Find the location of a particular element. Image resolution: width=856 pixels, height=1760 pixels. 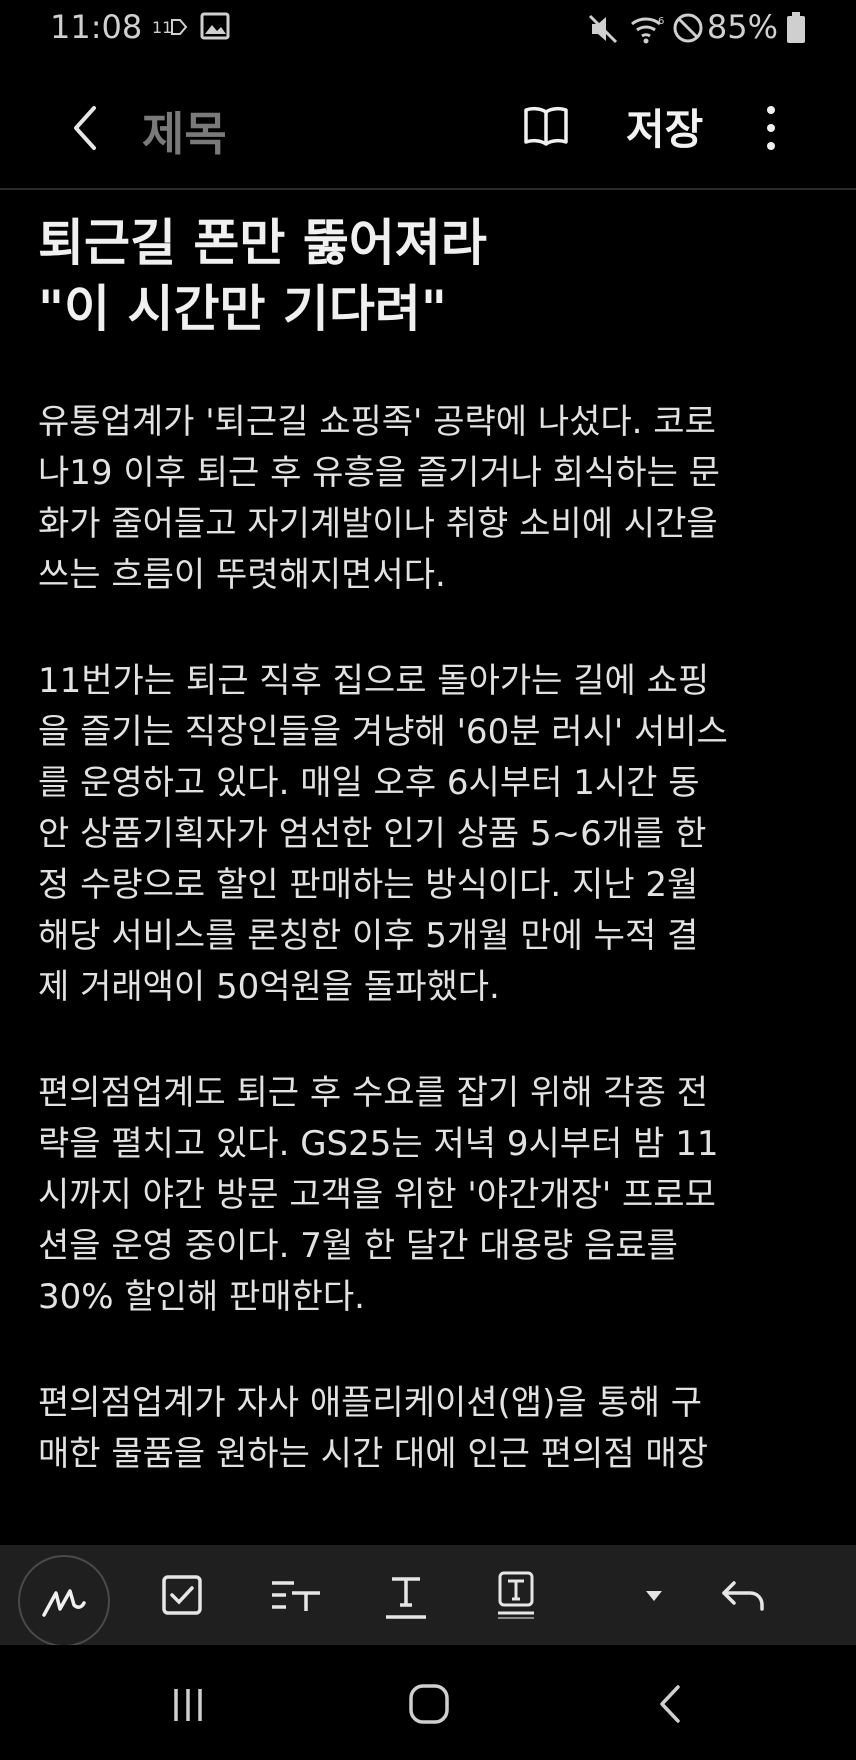

notification-icon: 11 is located at coordinates (170, 27).